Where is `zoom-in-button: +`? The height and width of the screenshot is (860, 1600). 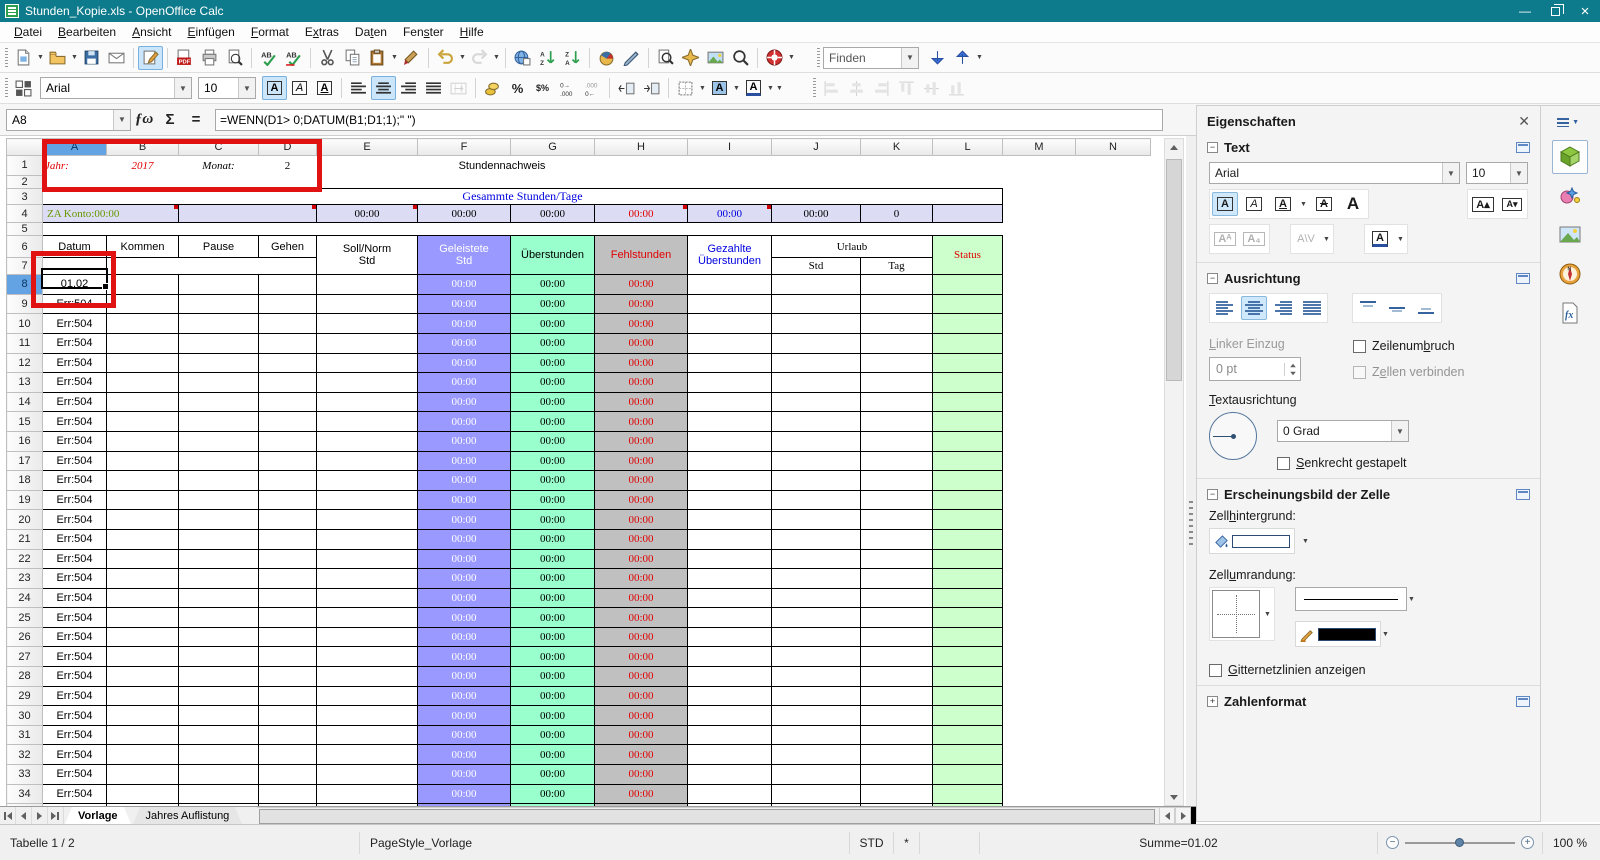
zoom-in-button: + is located at coordinates (1527, 842).